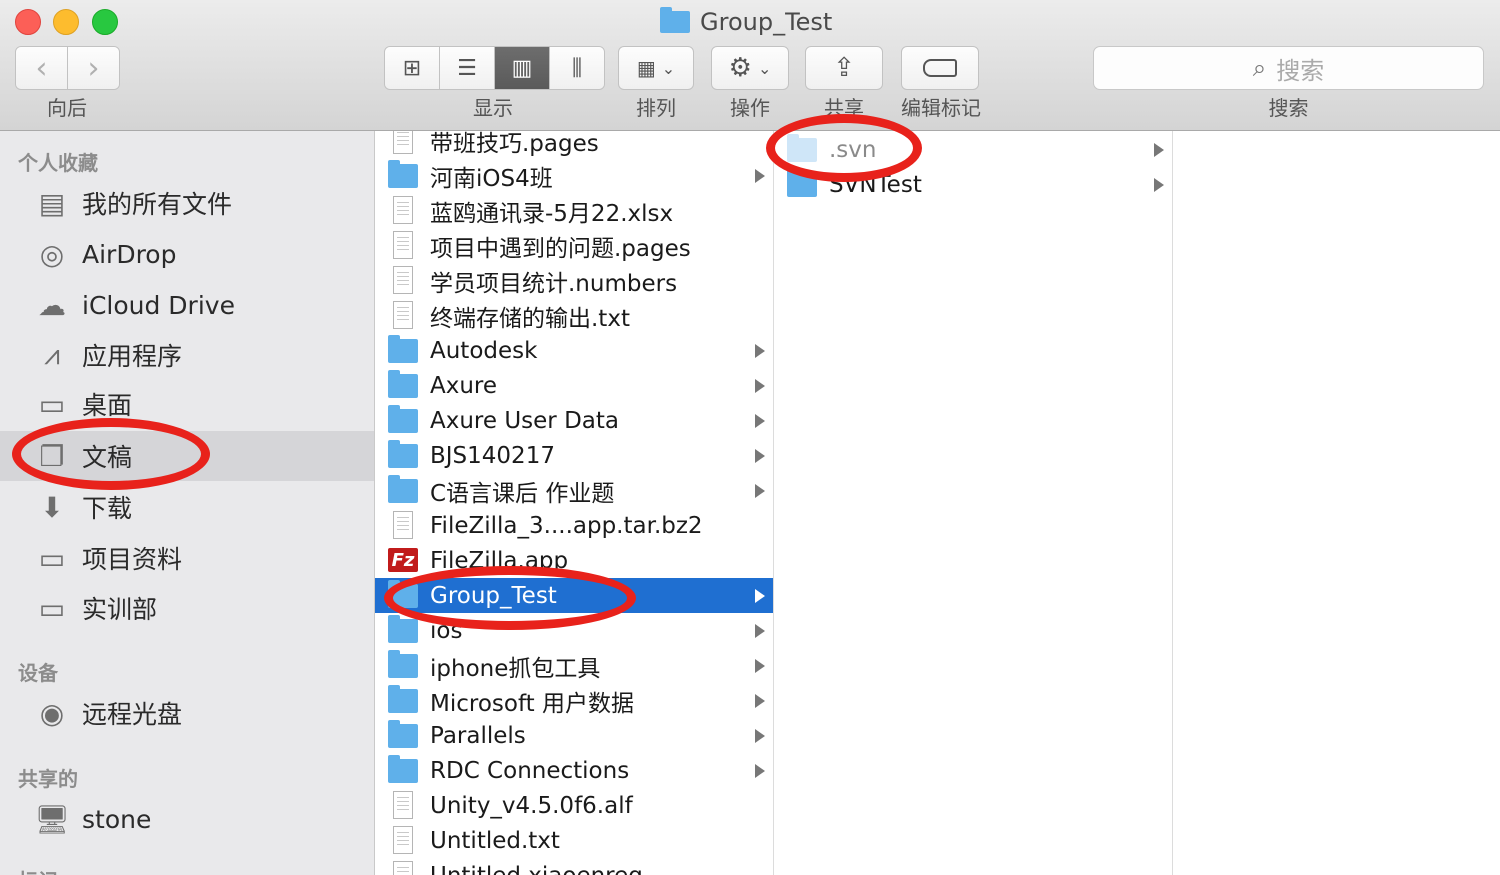 The image size is (1500, 875). I want to click on arrange-label: 排列, so click(656, 108).